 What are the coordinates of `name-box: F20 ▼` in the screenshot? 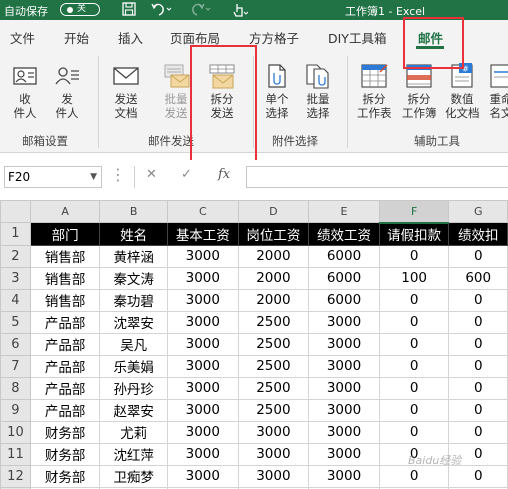 It's located at (53, 177).